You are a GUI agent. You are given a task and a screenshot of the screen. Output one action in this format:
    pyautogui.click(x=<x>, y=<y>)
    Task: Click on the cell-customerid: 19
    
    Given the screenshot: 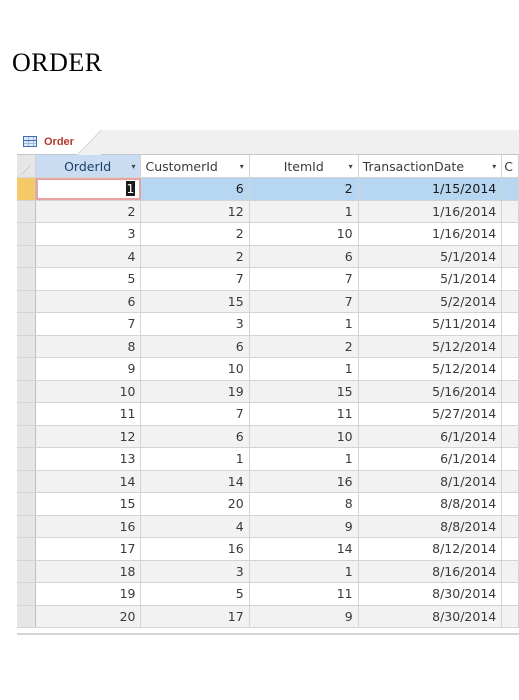 What is the action you would take?
    pyautogui.click(x=195, y=391)
    